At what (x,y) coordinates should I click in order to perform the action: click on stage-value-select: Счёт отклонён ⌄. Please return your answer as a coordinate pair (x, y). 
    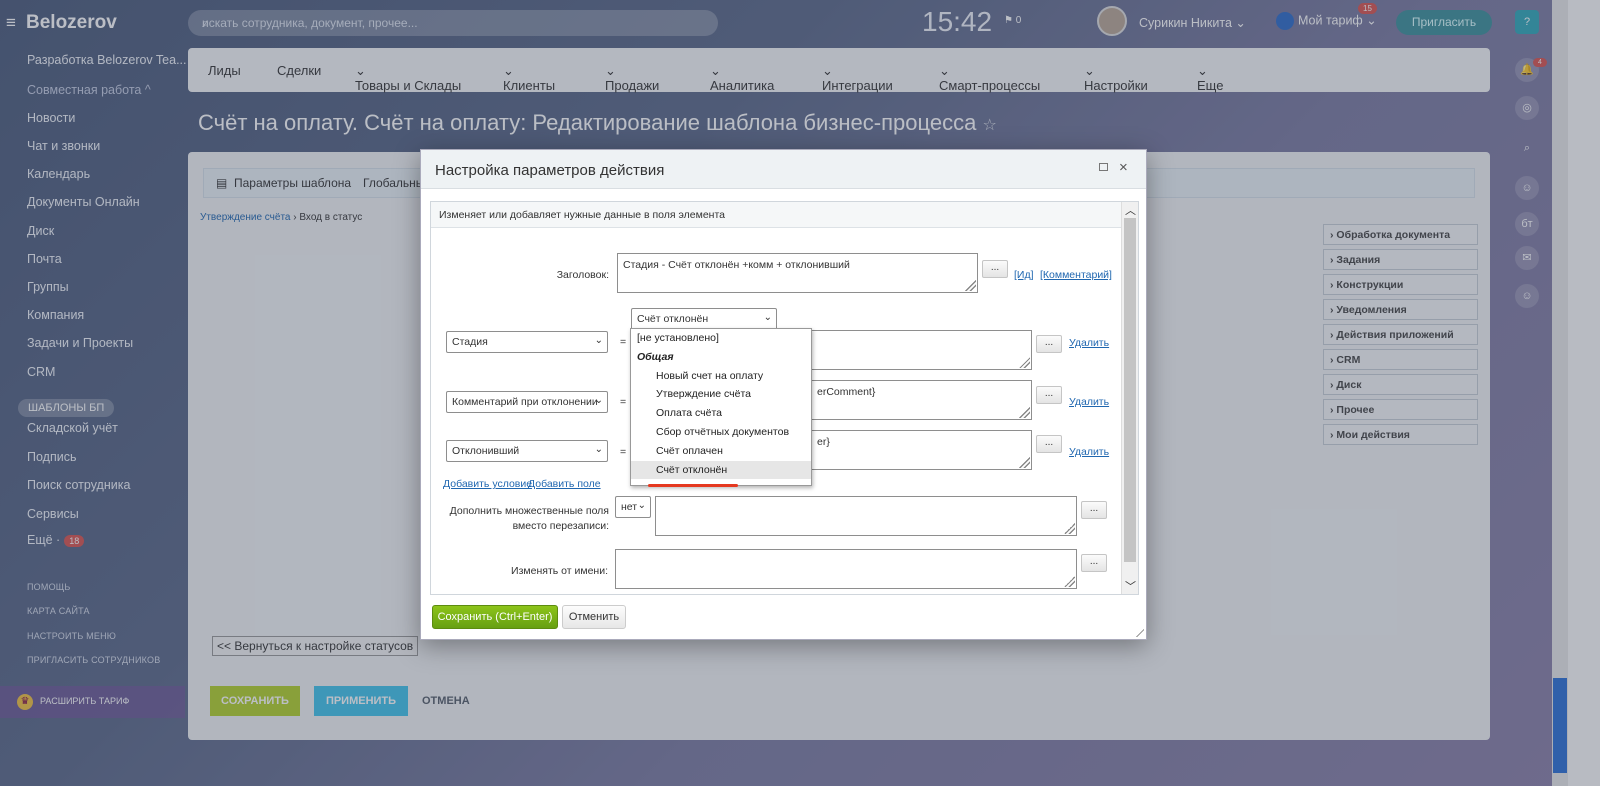
    Looking at the image, I should click on (704, 319).